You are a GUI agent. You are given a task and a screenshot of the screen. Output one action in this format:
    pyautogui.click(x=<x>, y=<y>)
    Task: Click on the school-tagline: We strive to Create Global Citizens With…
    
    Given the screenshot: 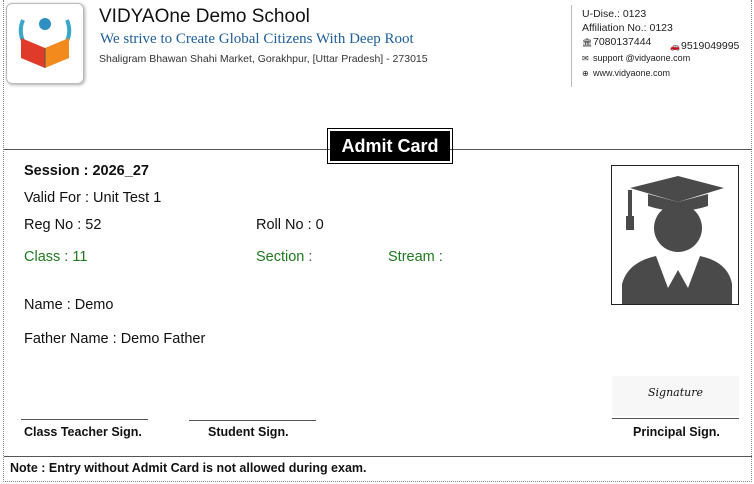 What is the action you would take?
    pyautogui.click(x=257, y=39)
    